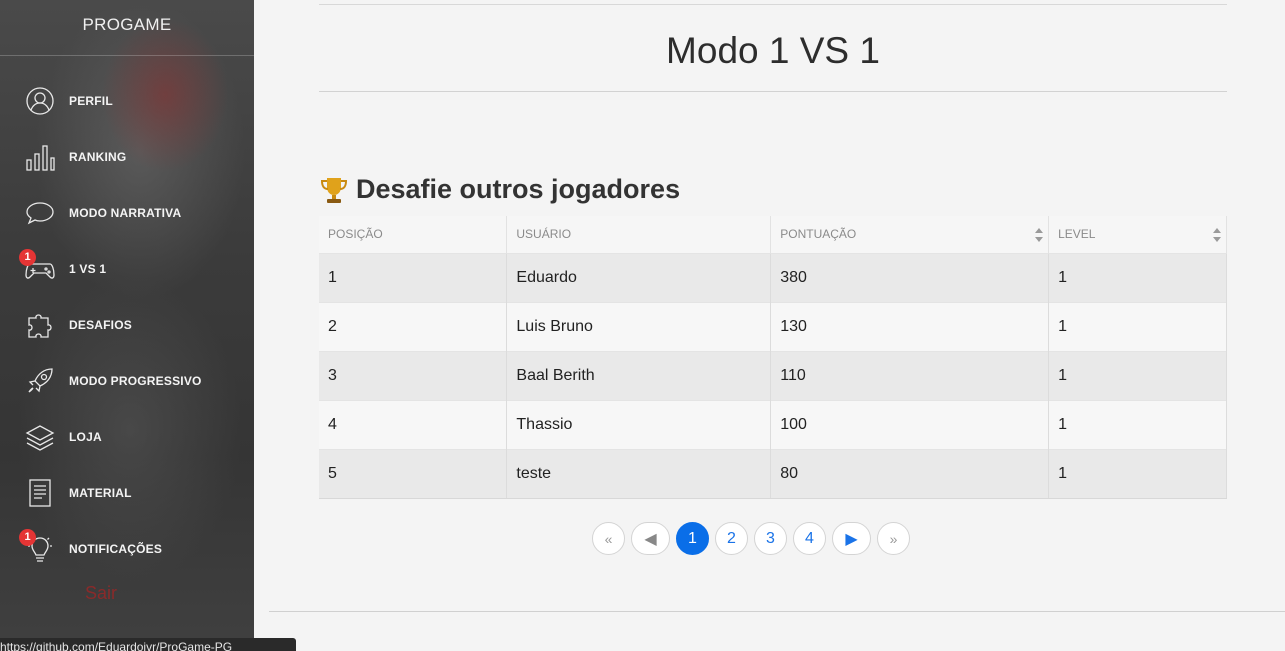  I want to click on cell-usuario: teste, so click(639, 473).